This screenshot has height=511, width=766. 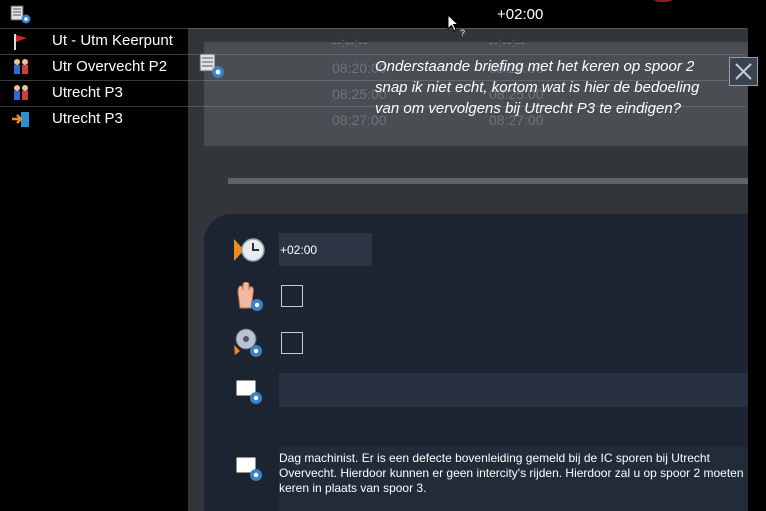 What do you see at coordinates (112, 40) in the screenshot?
I see `stop-name: Ut - Utm Keerpunt` at bounding box center [112, 40].